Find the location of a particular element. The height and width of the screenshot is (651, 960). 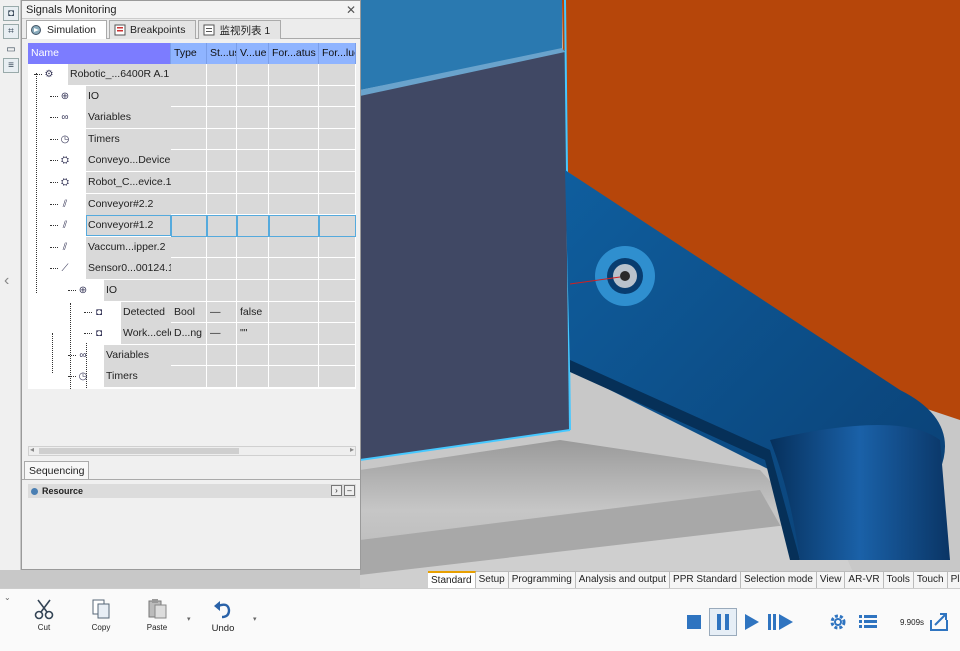

tab-ar-vr: AR-VR is located at coordinates (864, 579).